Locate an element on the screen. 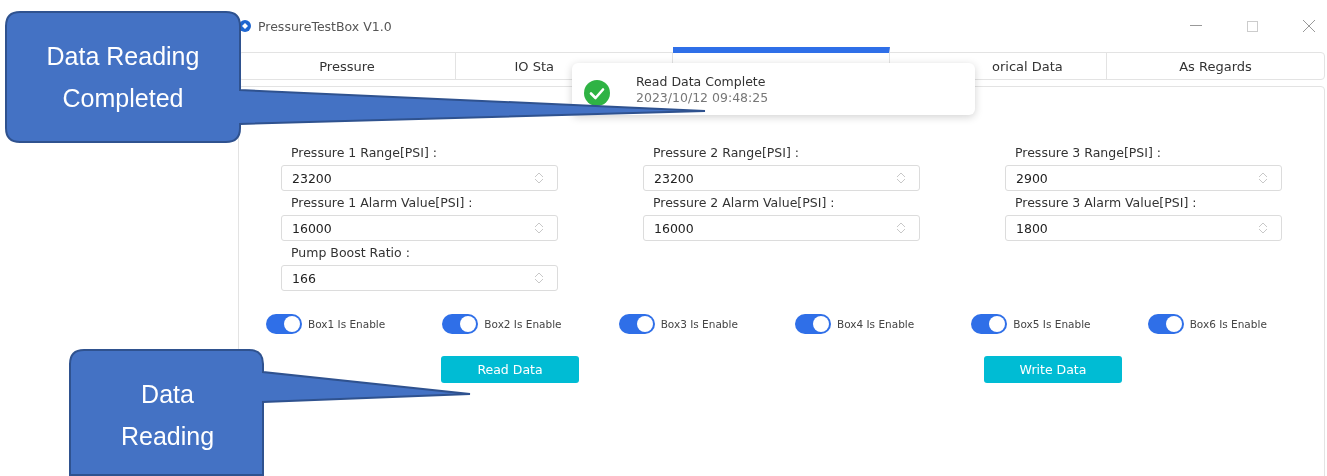  number-field: 166 is located at coordinates (419, 278).